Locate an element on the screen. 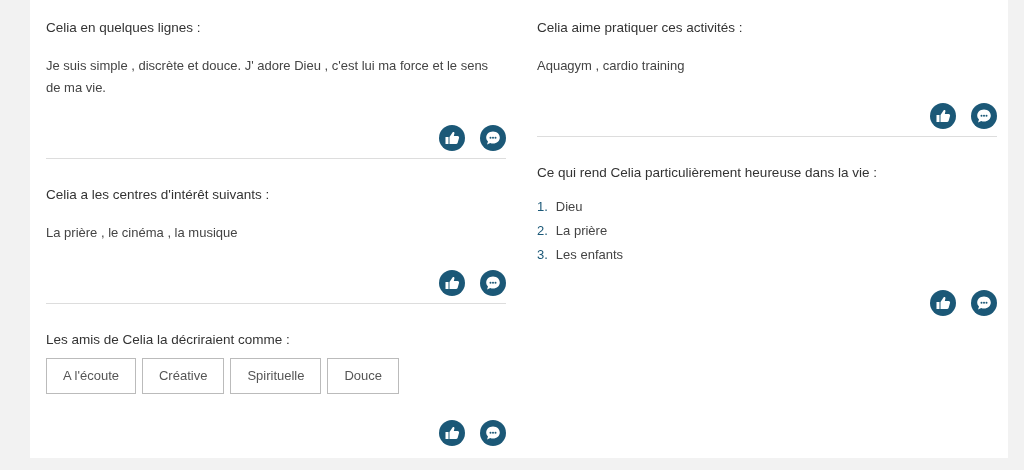 This screenshot has width=1024, height=470. list-item: La prière is located at coordinates (581, 231).